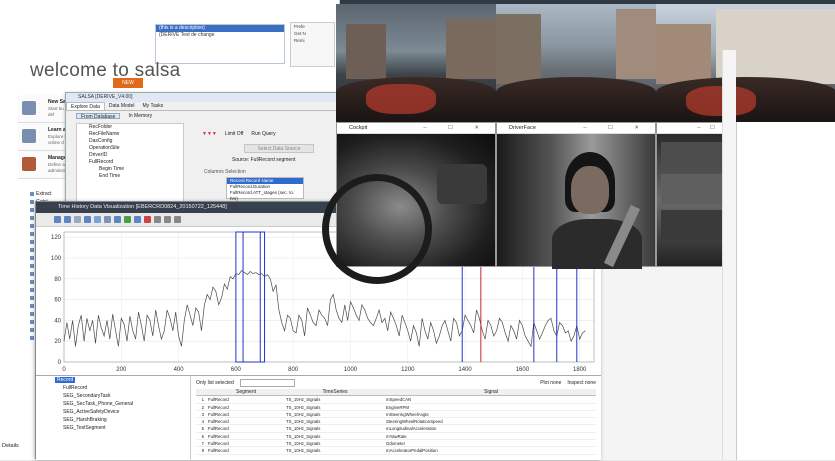  Describe the element at coordinates (366, 51) in the screenshot. I see `building` at that location.